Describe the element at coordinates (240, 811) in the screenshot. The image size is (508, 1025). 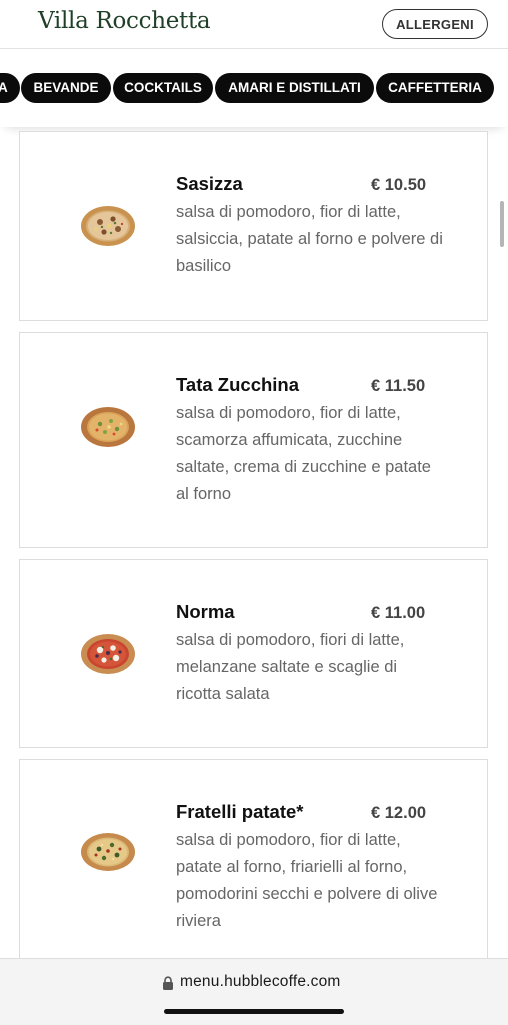
I see `item-name: Fratelli patate*` at that location.